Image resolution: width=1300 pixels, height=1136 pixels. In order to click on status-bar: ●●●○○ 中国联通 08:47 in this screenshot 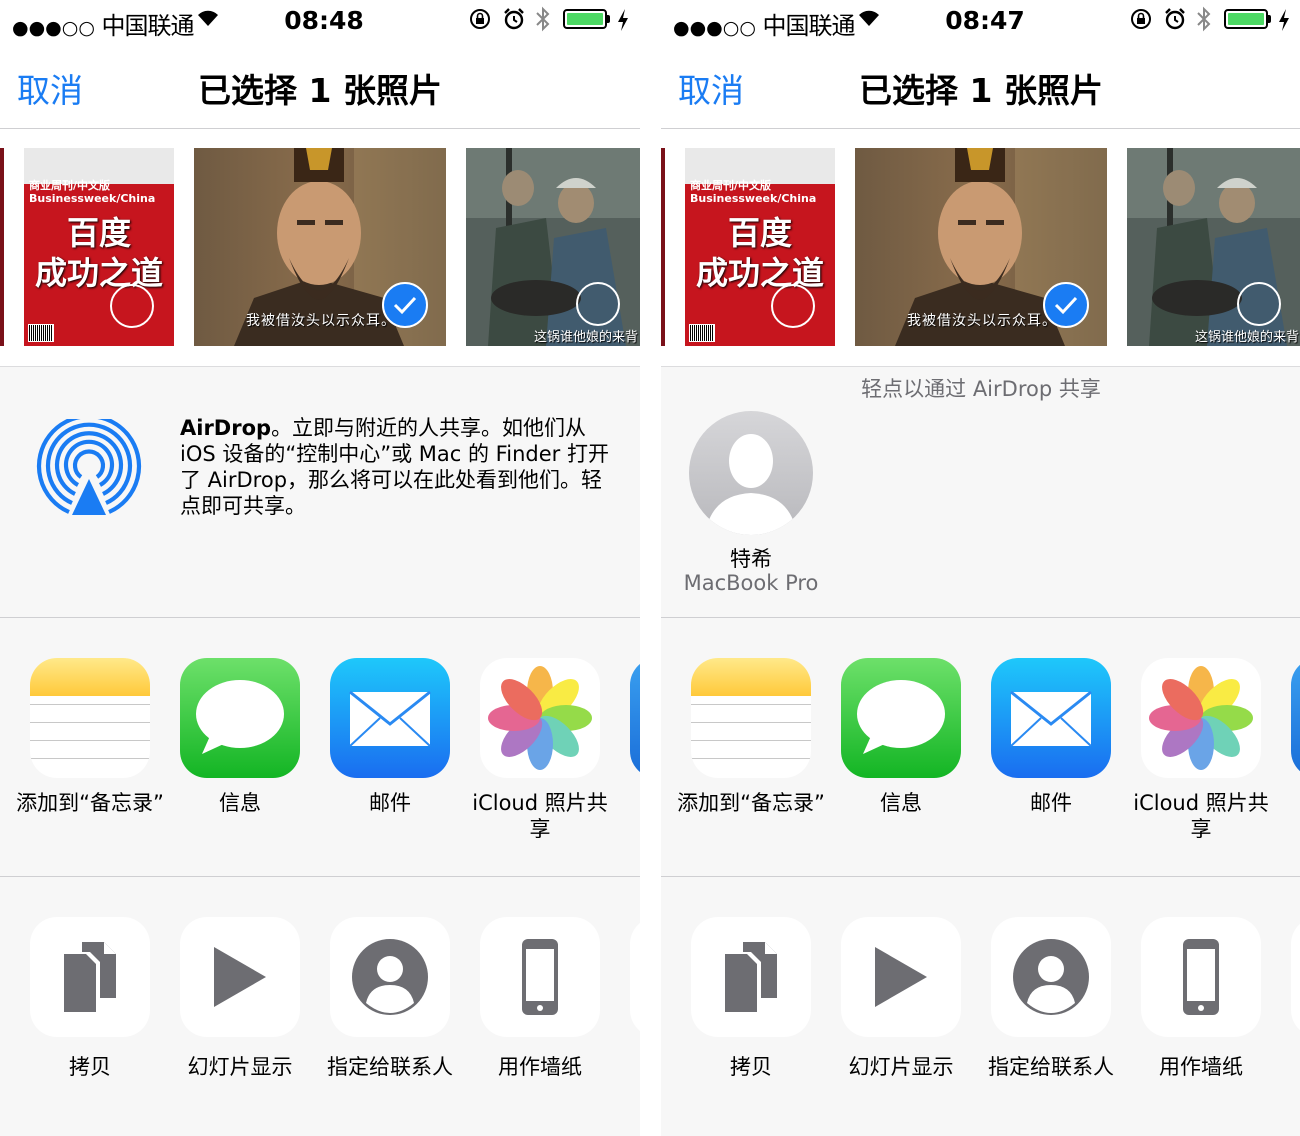, I will do `click(980, 20)`.